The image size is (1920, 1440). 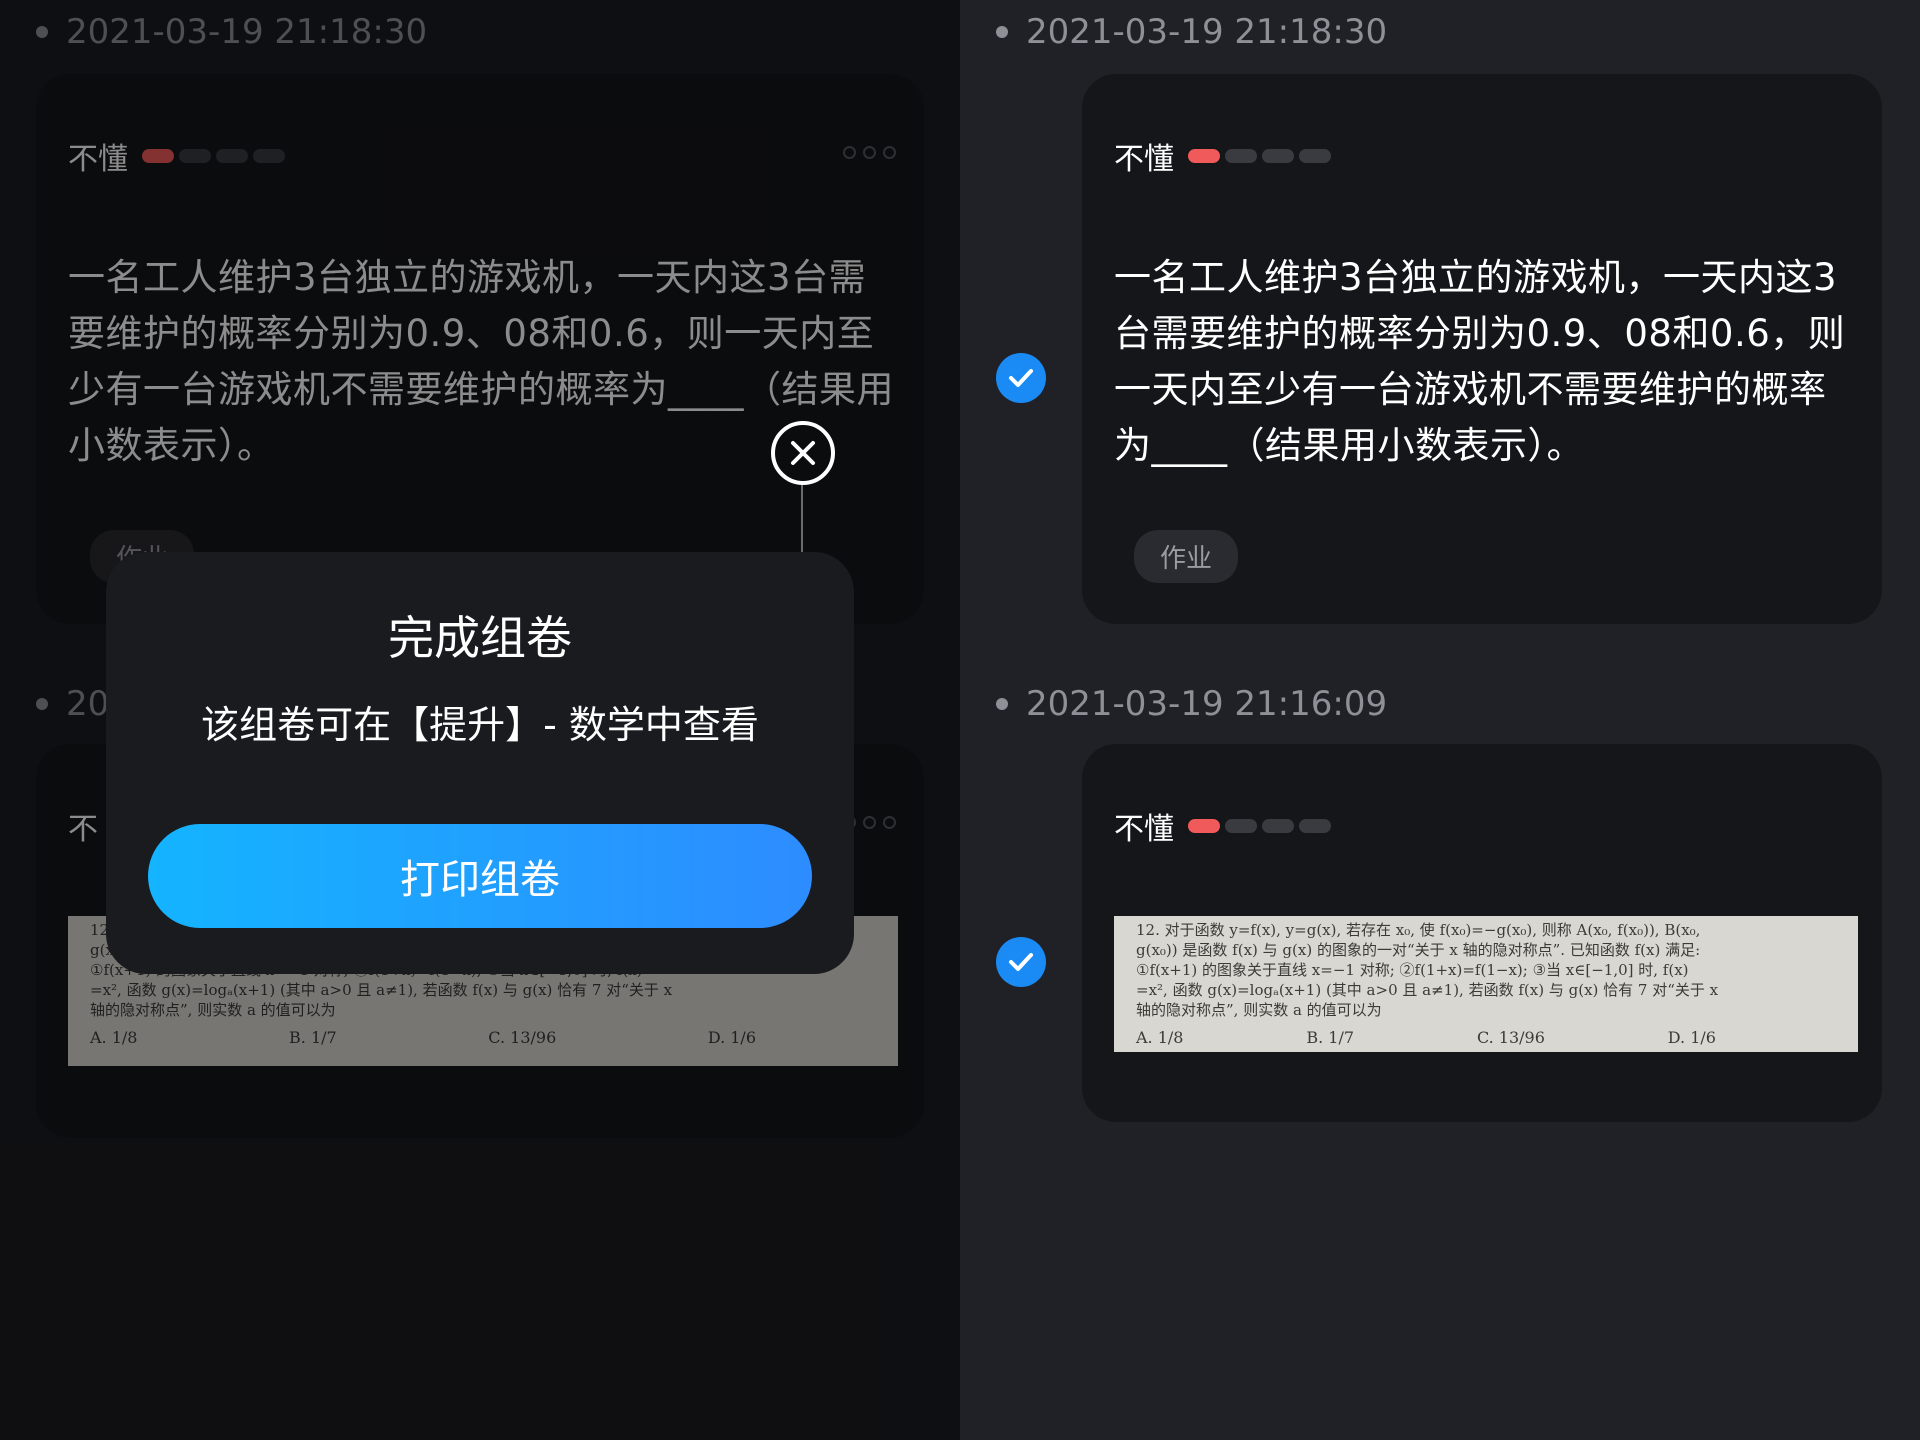 I want to click on close-connector-line, so click(x=802, y=520).